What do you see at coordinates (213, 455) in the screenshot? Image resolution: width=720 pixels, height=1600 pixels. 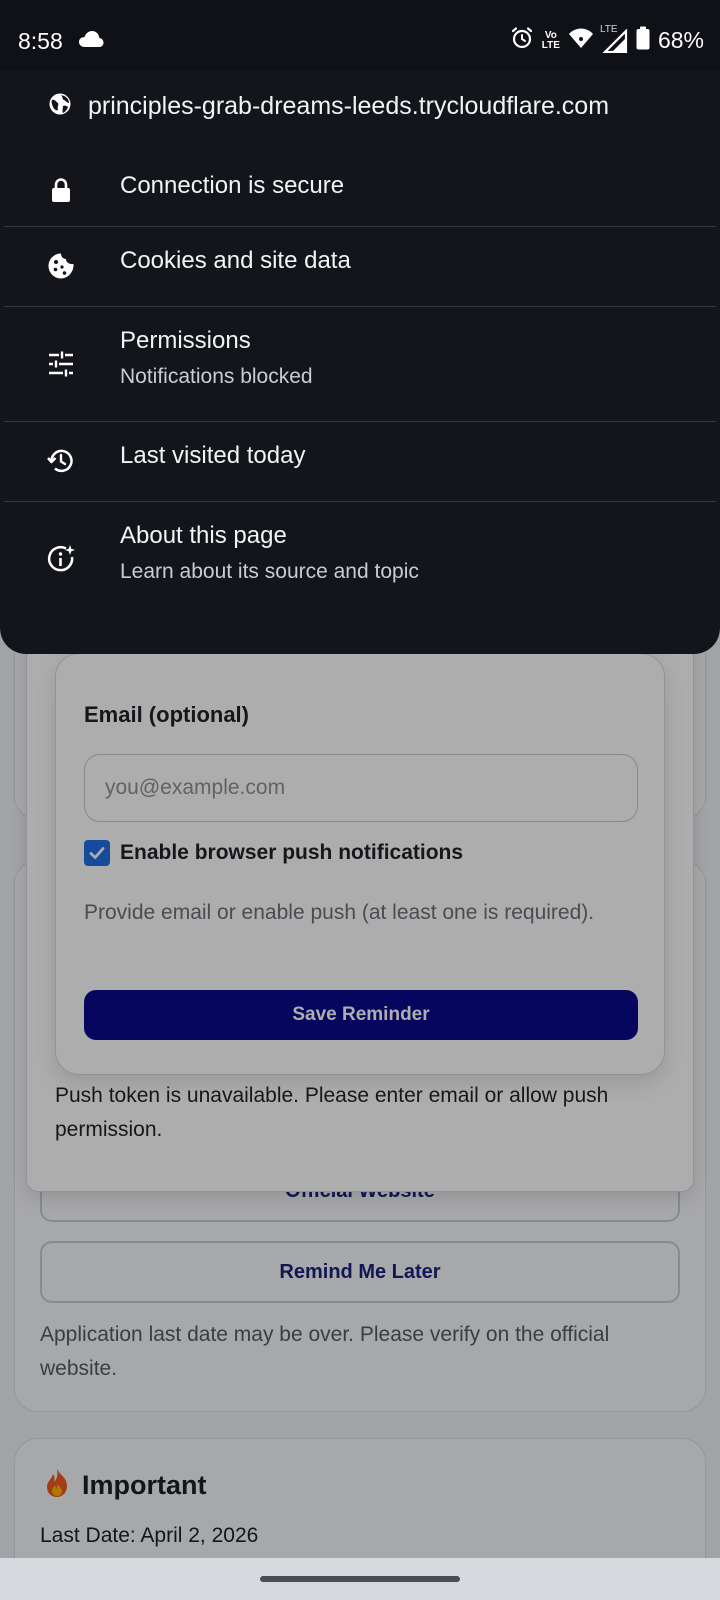 I see `history-title: Last visited today` at bounding box center [213, 455].